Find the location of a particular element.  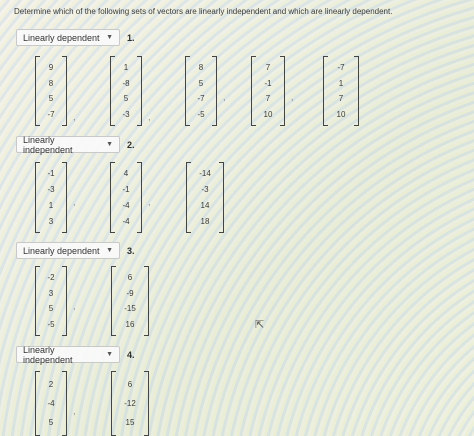

vector-entry: -8 is located at coordinates (126, 83).